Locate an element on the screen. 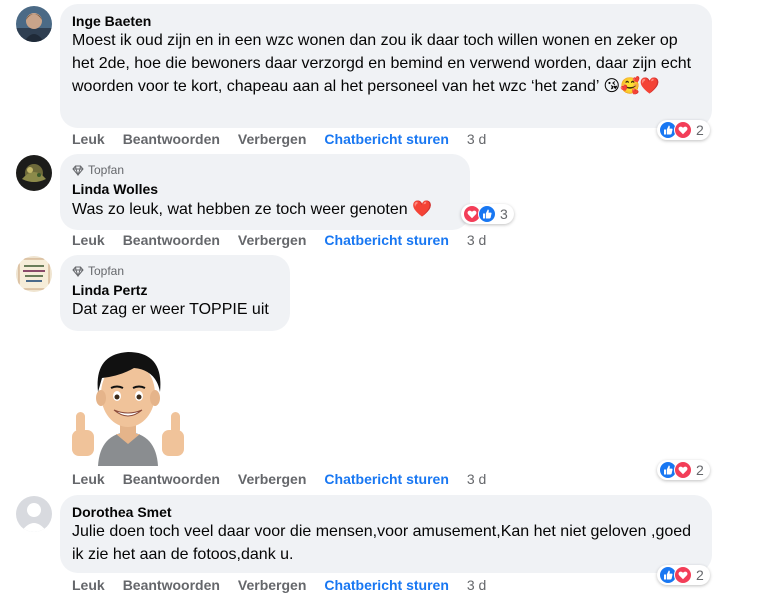  comment-author: Inge Baeten is located at coordinates (386, 21).